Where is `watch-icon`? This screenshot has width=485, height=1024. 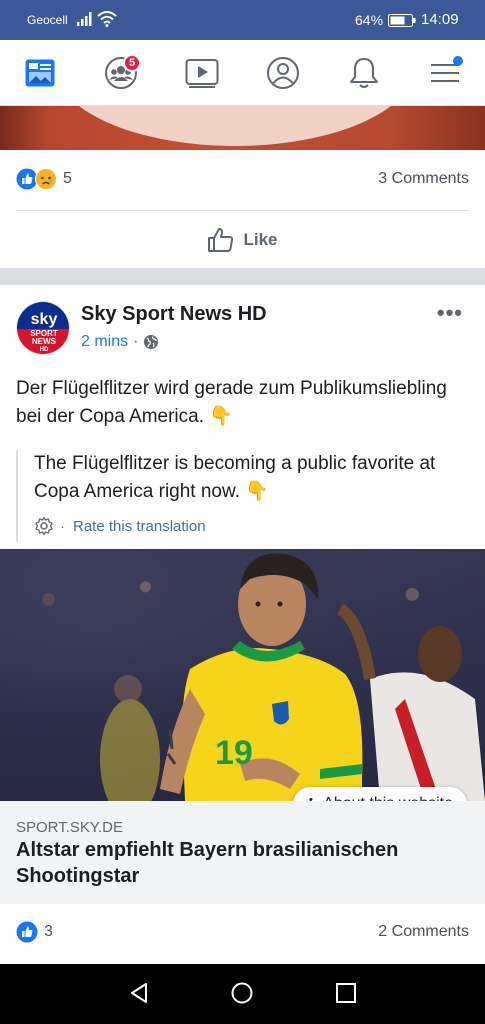
watch-icon is located at coordinates (202, 73).